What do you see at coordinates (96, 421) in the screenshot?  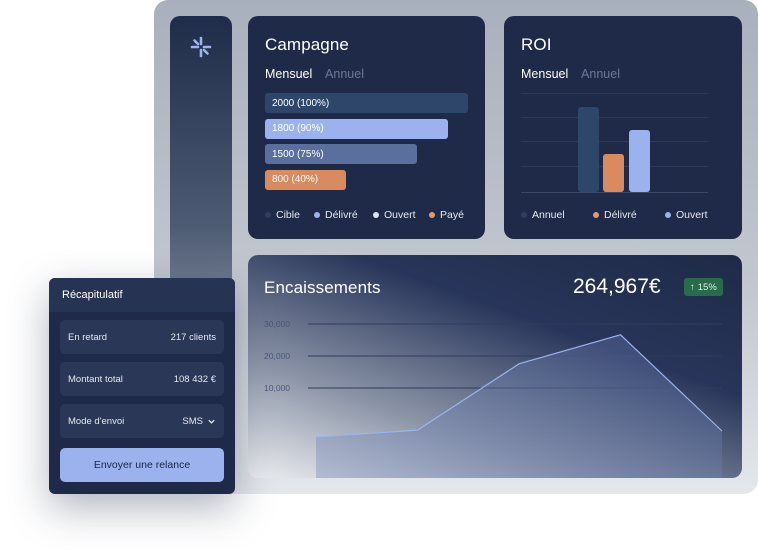 I see `row-label: Mode d'envoi` at bounding box center [96, 421].